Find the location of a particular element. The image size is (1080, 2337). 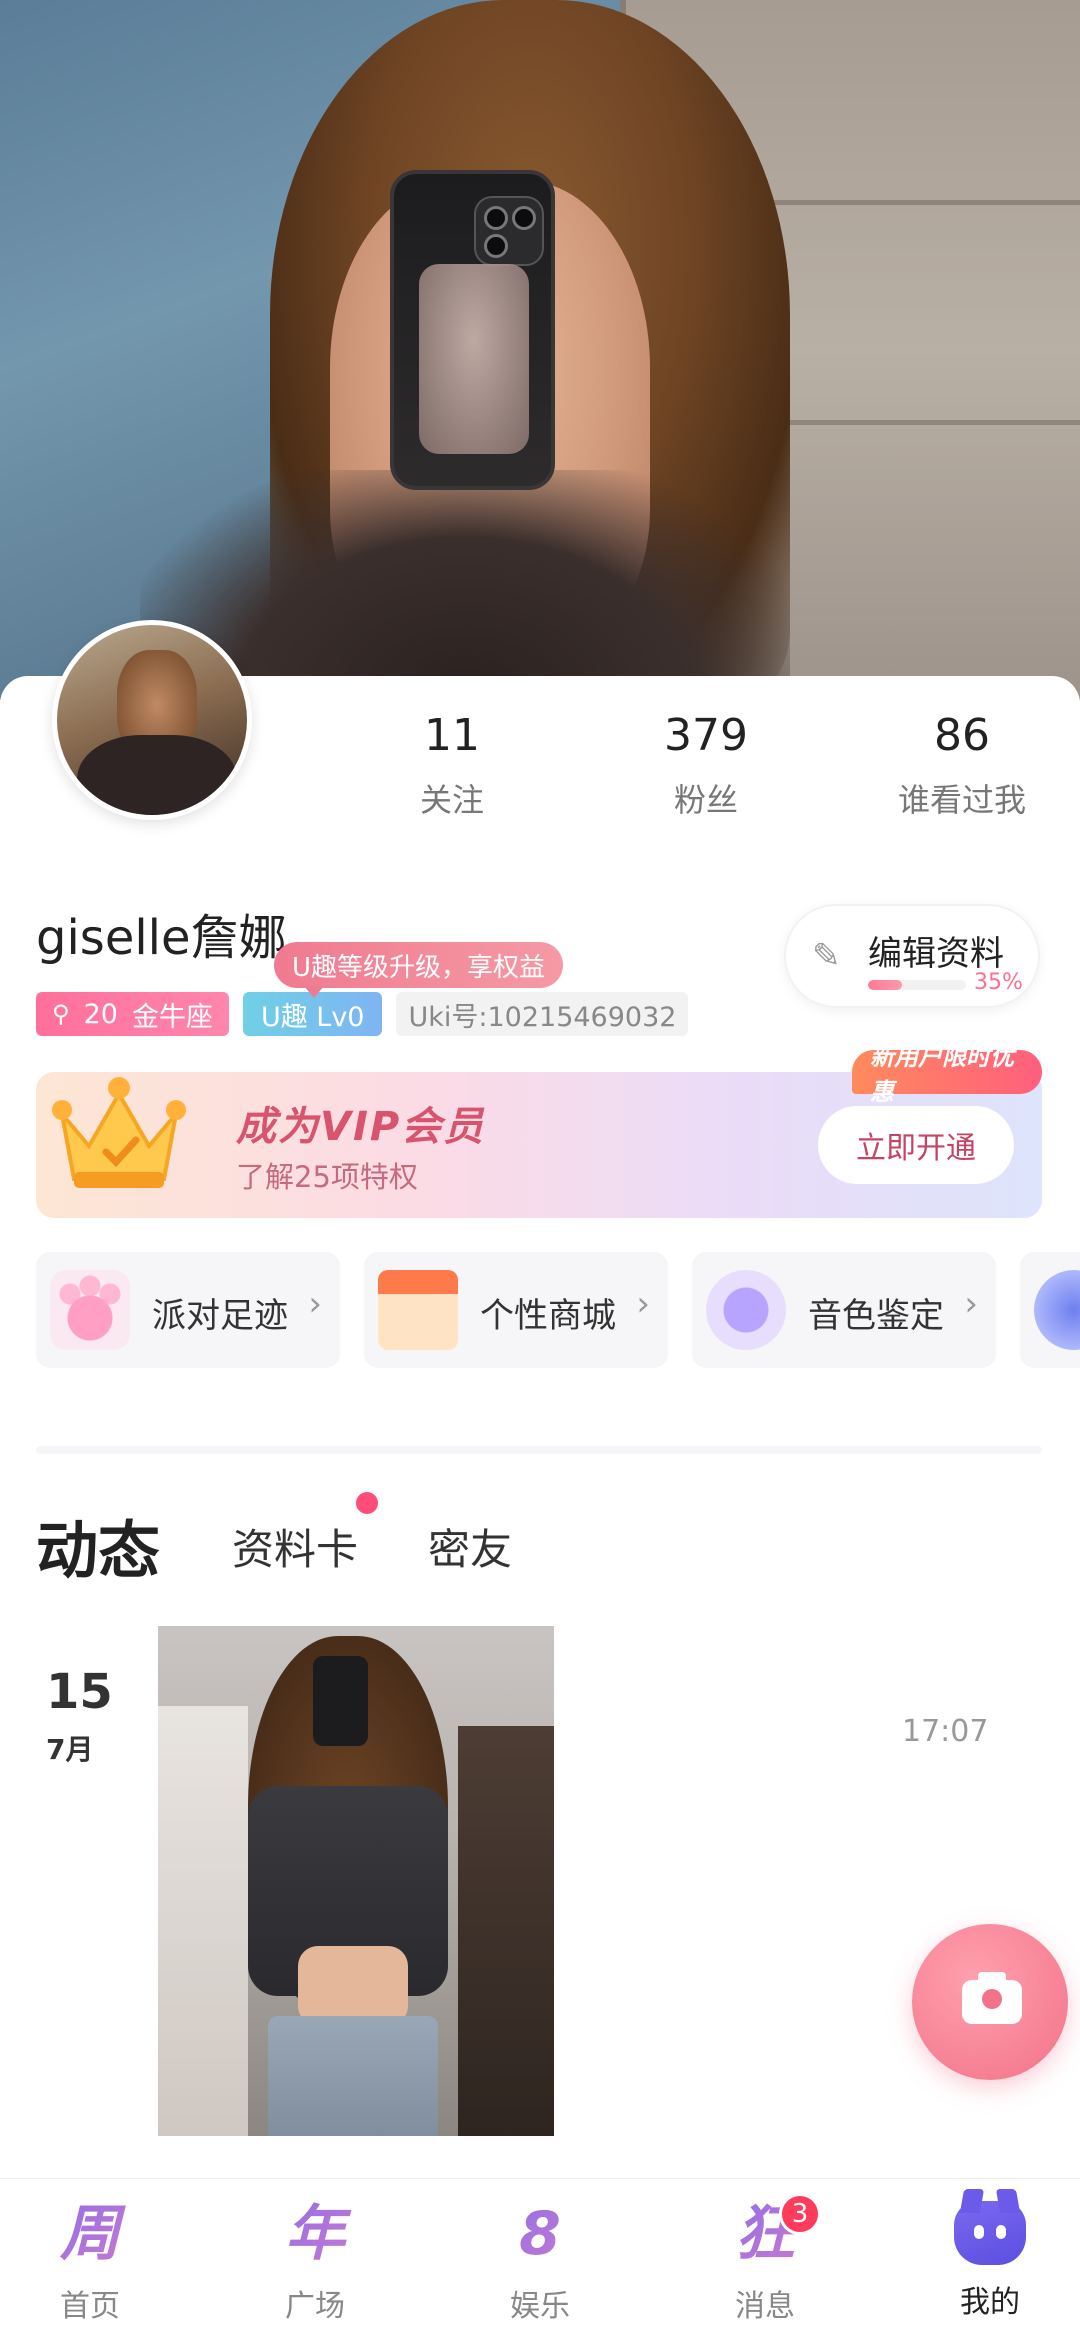

edit-profile-label: 编辑资料 is located at coordinates (936, 954).